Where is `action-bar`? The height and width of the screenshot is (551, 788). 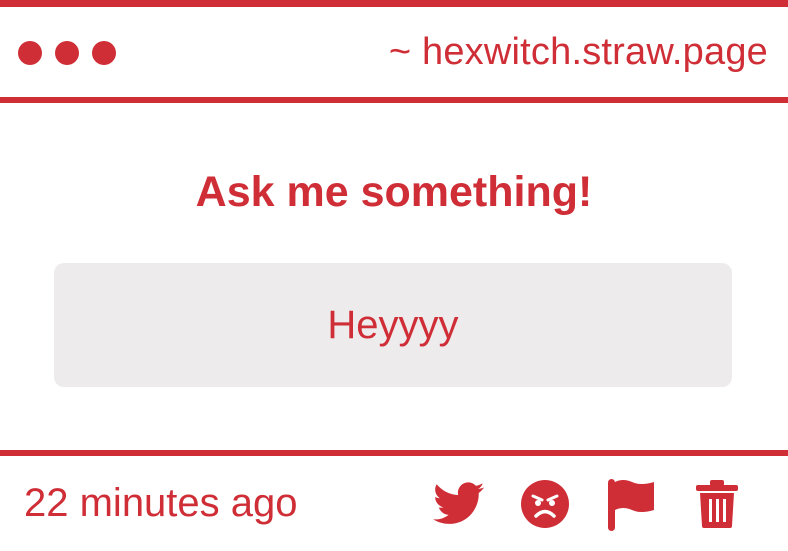 action-bar is located at coordinates (588, 504).